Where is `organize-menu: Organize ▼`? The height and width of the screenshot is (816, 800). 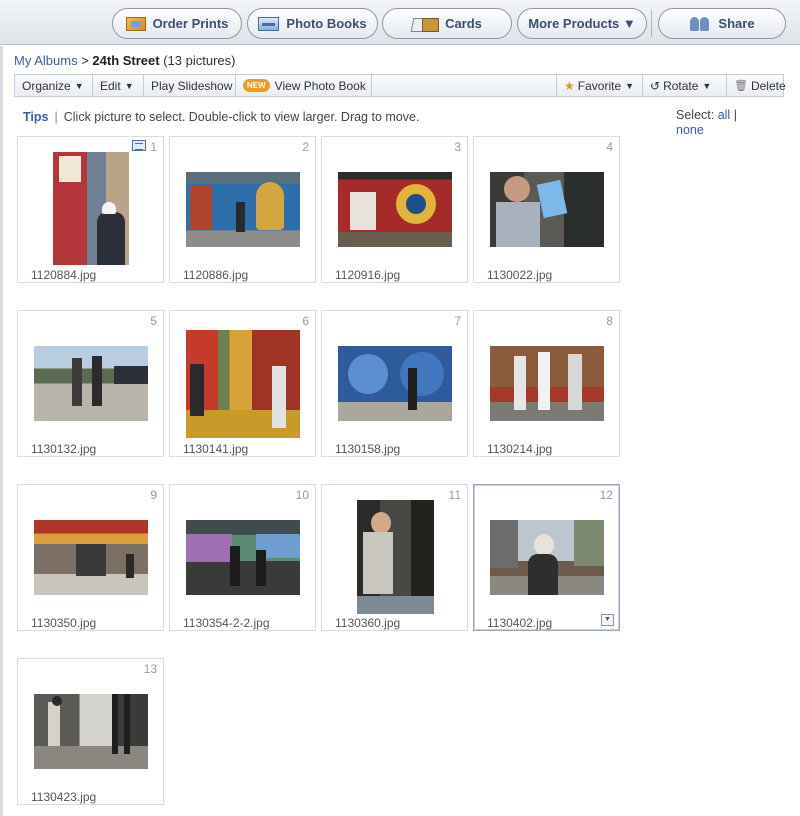 organize-menu: Organize ▼ is located at coordinates (54, 85).